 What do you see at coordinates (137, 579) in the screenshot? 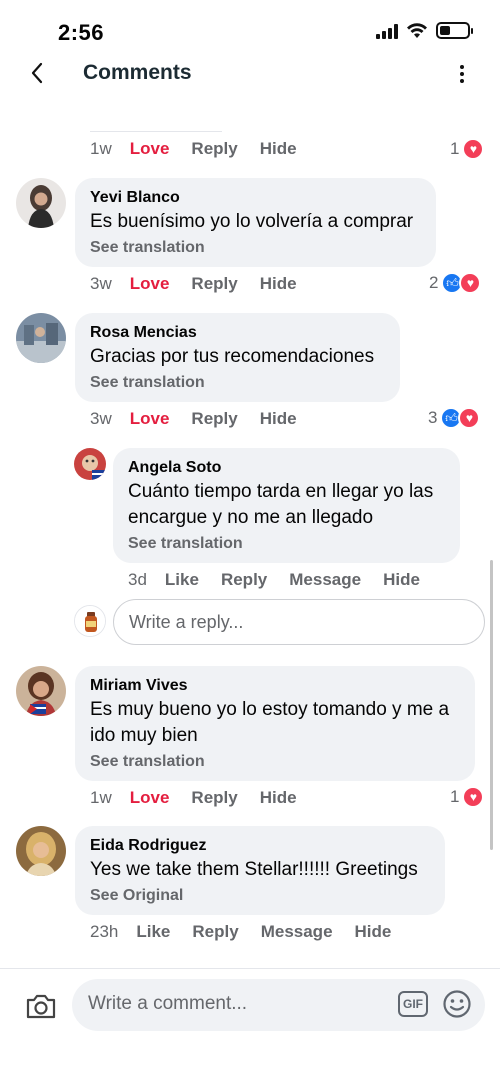
I see `comment-time: 3d` at bounding box center [137, 579].